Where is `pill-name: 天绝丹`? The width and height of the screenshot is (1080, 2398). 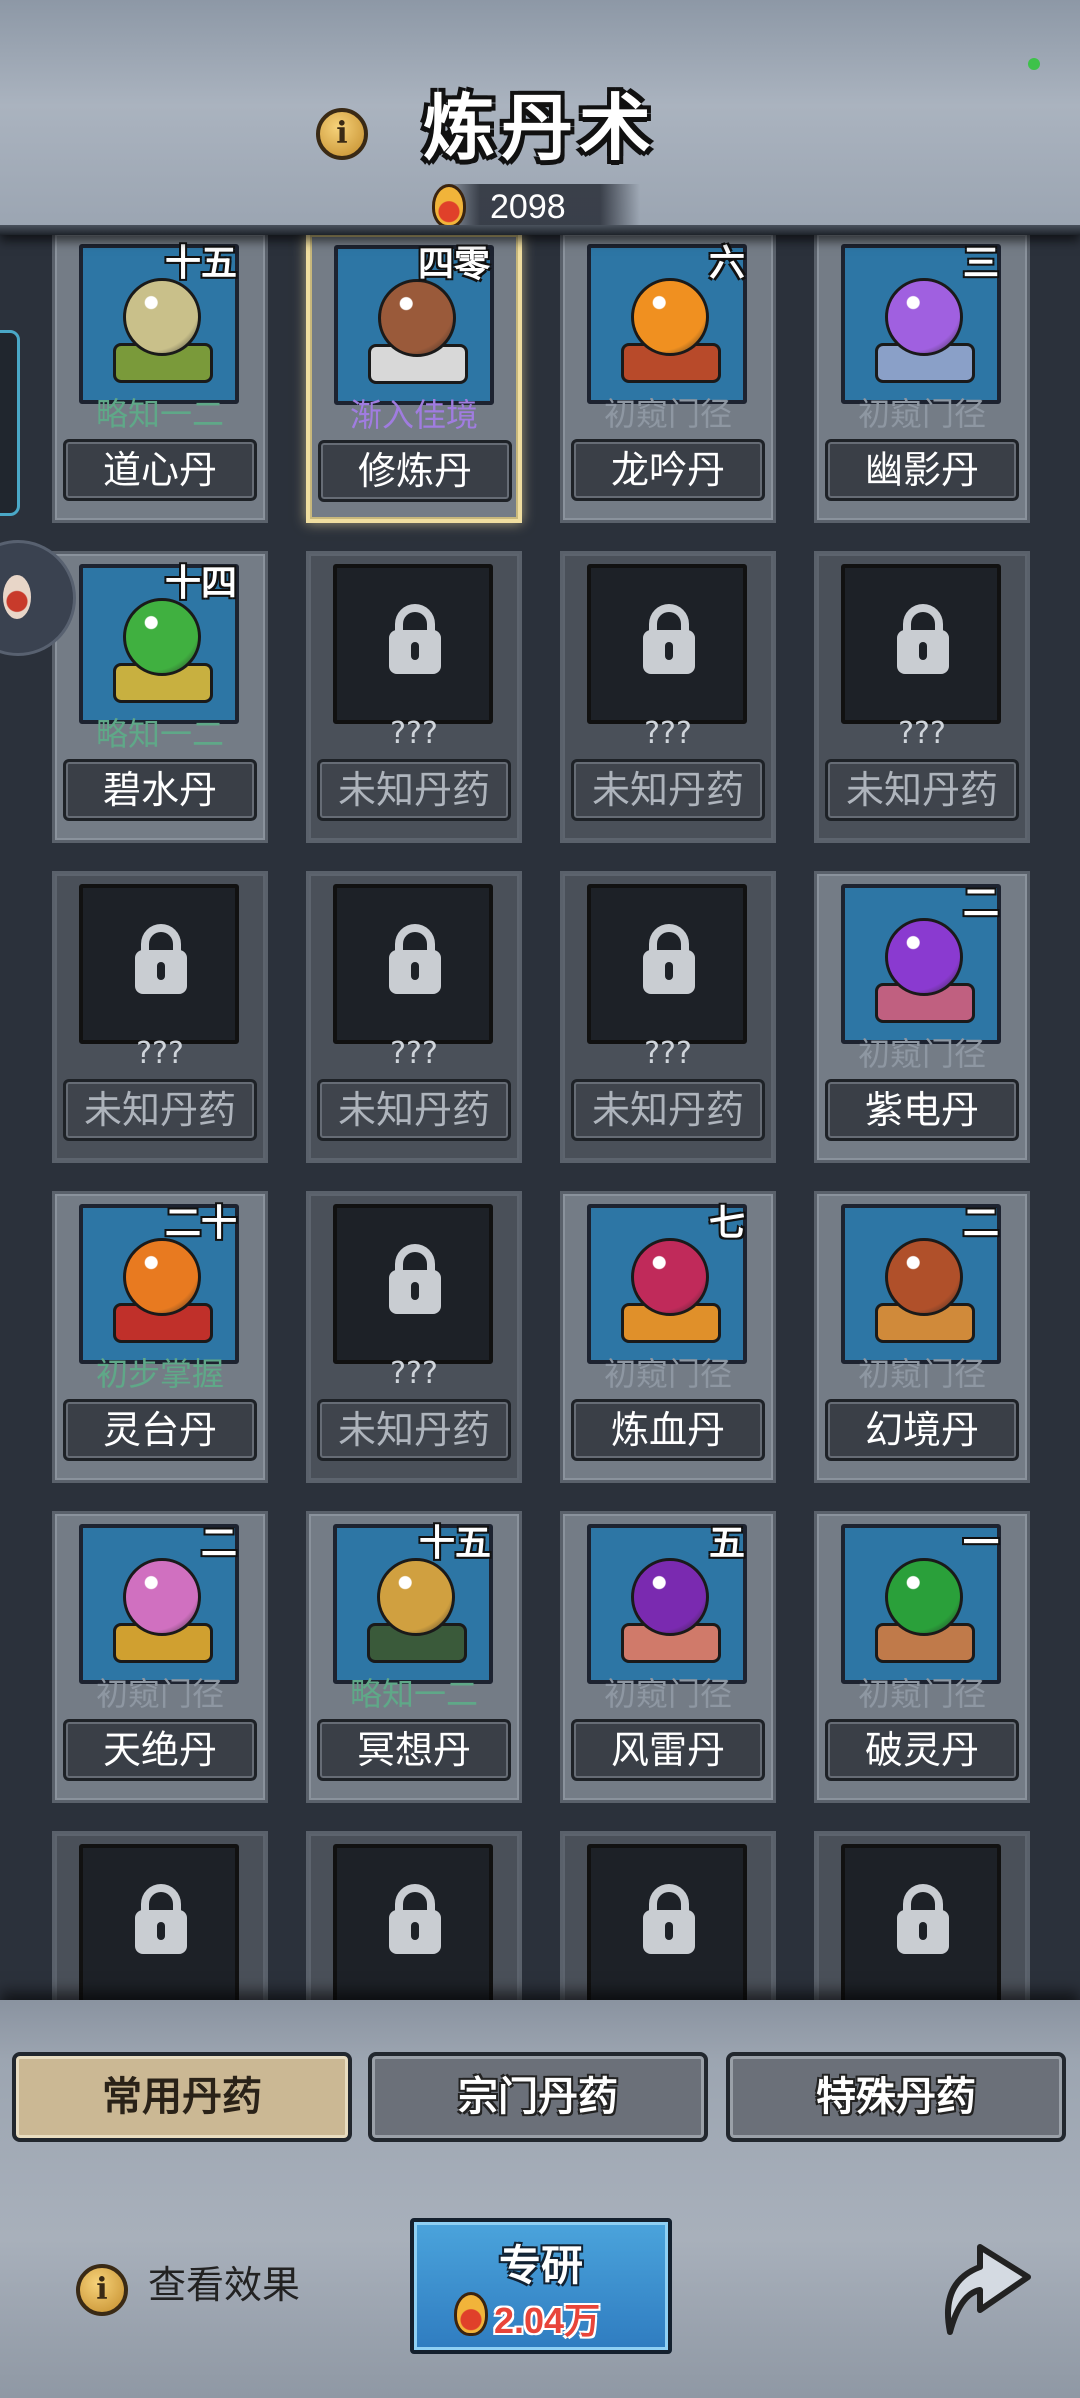 pill-name: 天绝丹 is located at coordinates (160, 1750).